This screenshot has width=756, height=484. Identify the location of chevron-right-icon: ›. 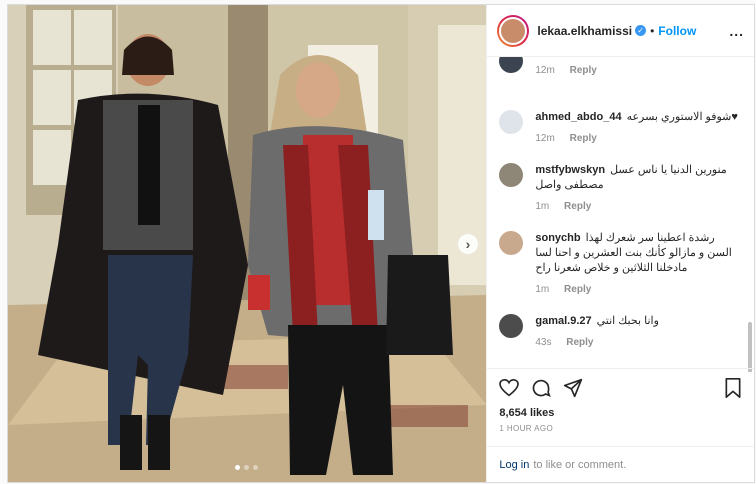
(468, 244).